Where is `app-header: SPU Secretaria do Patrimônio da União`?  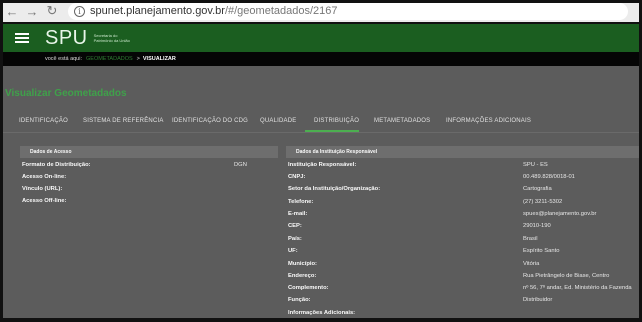 app-header: SPU Secretaria do Patrimônio da União is located at coordinates (321, 38).